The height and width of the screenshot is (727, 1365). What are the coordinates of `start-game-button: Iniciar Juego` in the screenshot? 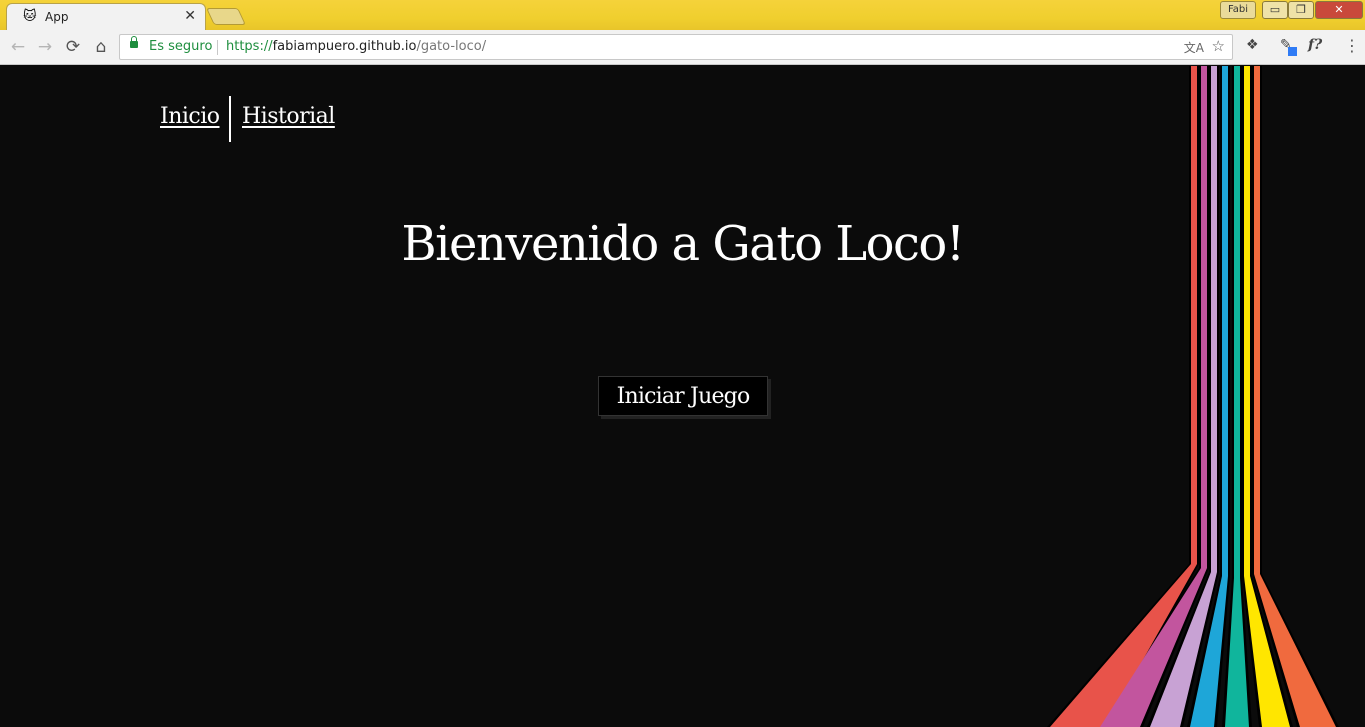 It's located at (683, 396).